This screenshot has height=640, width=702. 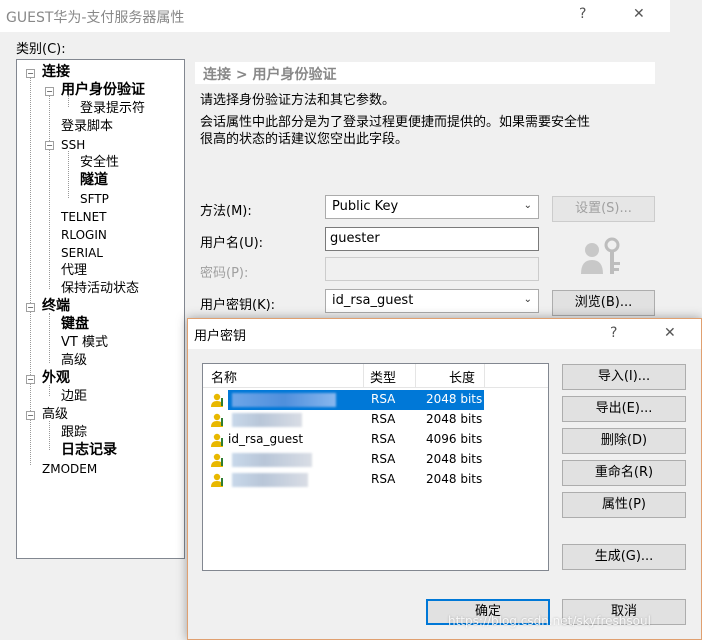 What do you see at coordinates (220, 336) in the screenshot?
I see `dialog-title: 用户密钥` at bounding box center [220, 336].